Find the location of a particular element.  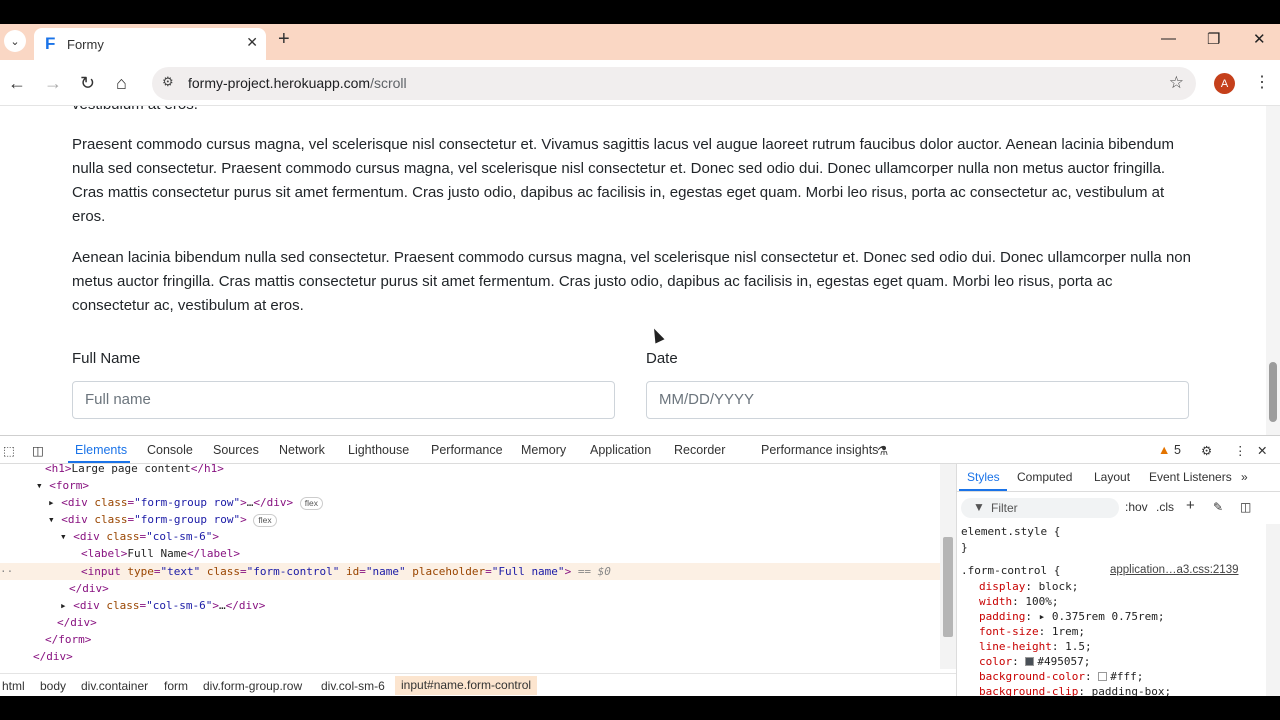

page-scrollbar is located at coordinates (1273, 270).